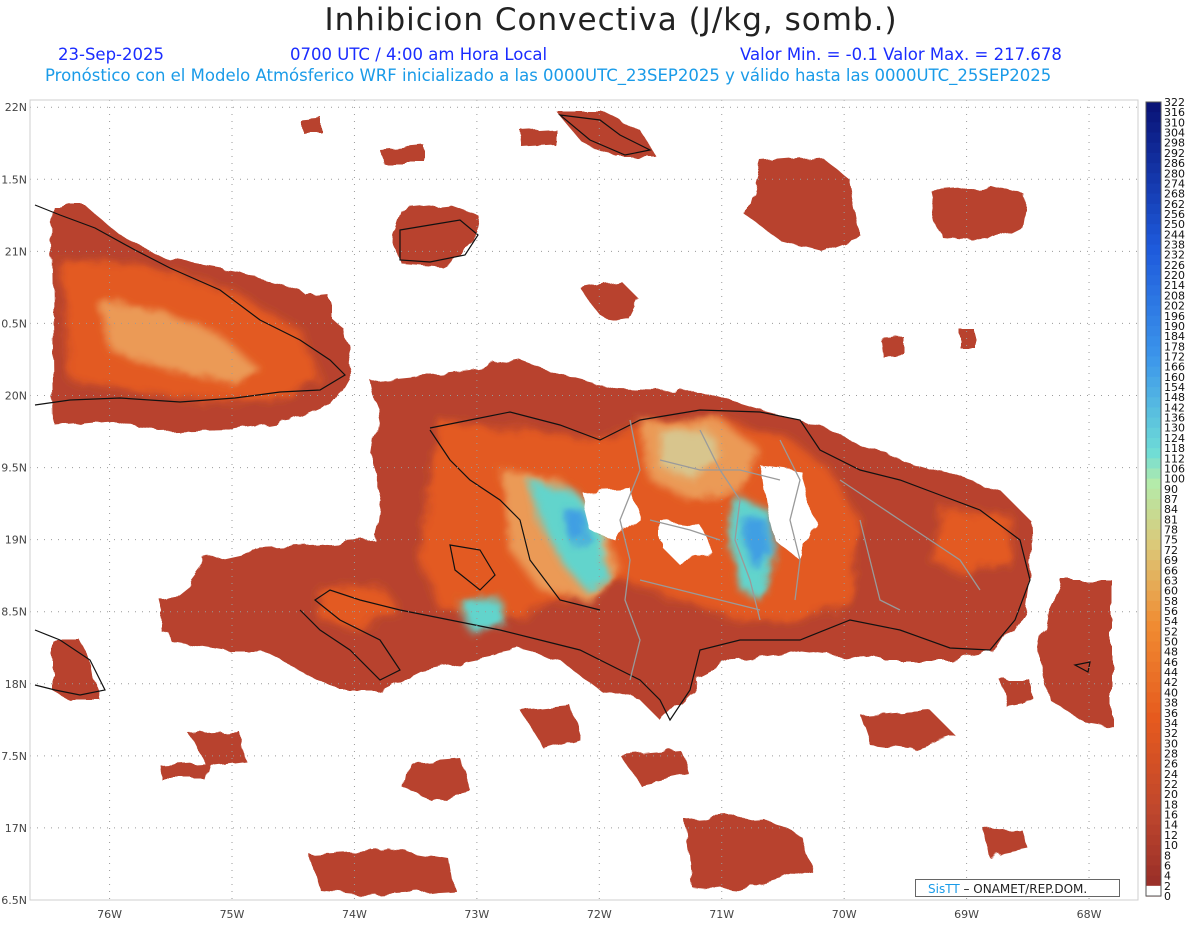 This screenshot has width=1200, height=927. Describe the element at coordinates (232, 914) in the screenshot. I see `x-tick-label: 75W` at that location.